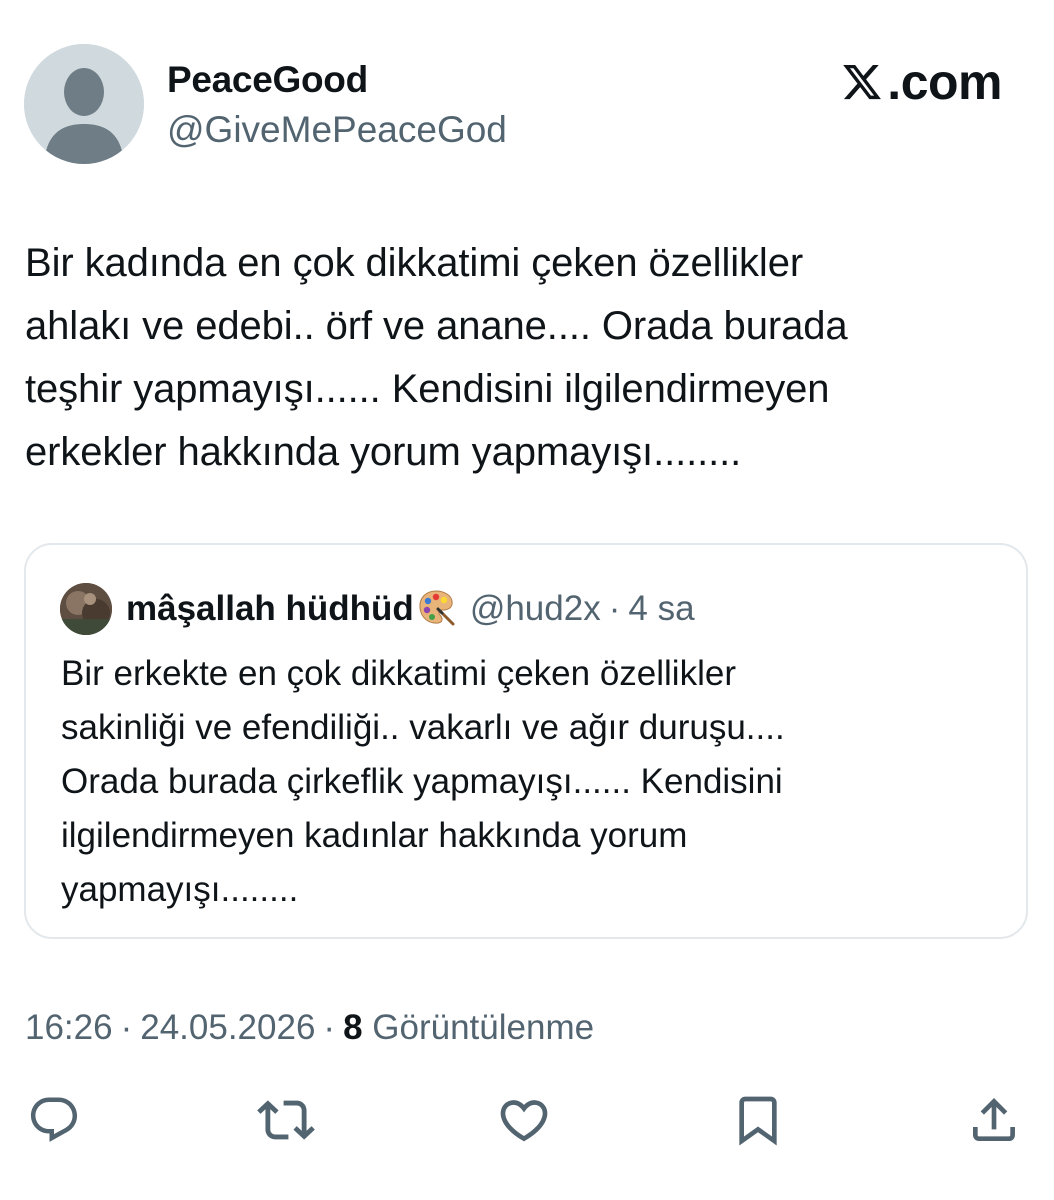  I want to click on like-icon, so click(524, 1121).